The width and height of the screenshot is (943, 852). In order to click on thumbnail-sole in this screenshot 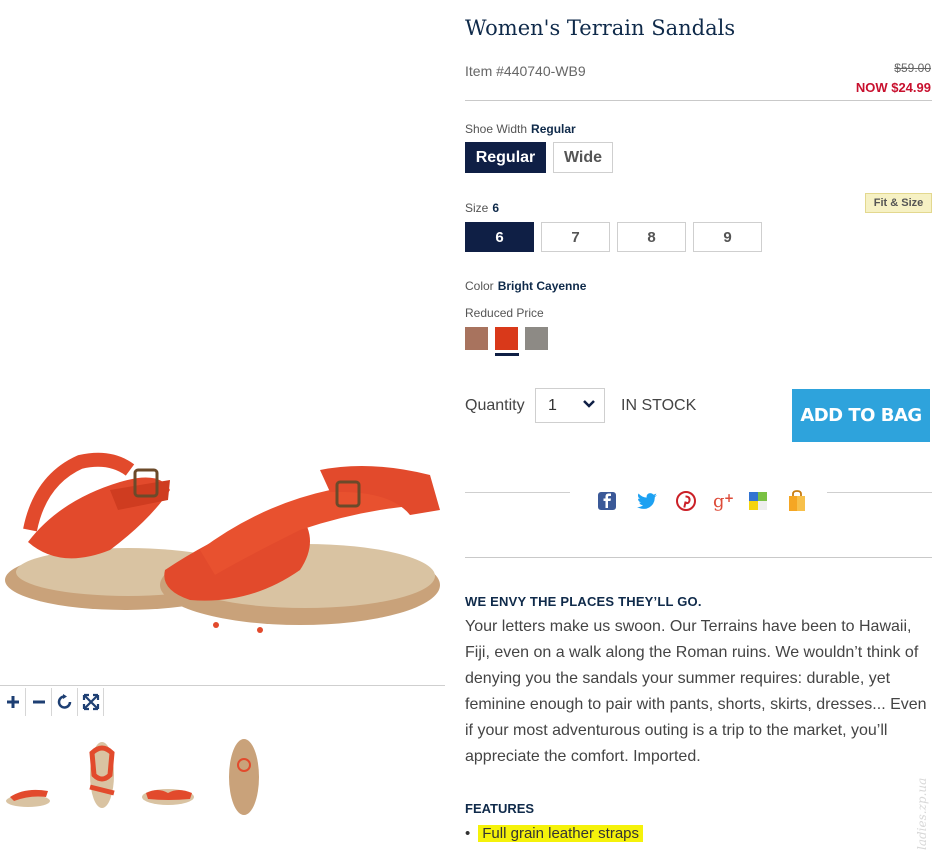, I will do `click(244, 777)`.